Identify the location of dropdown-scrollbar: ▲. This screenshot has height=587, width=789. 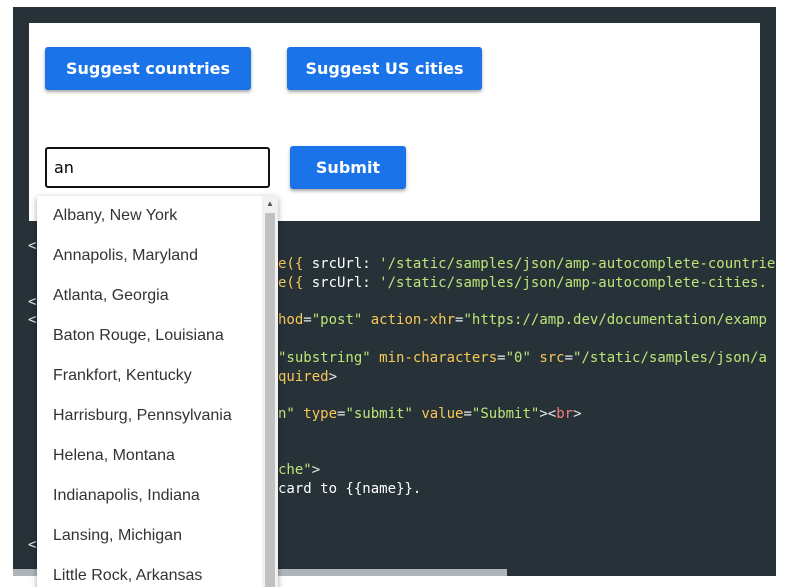
(270, 391).